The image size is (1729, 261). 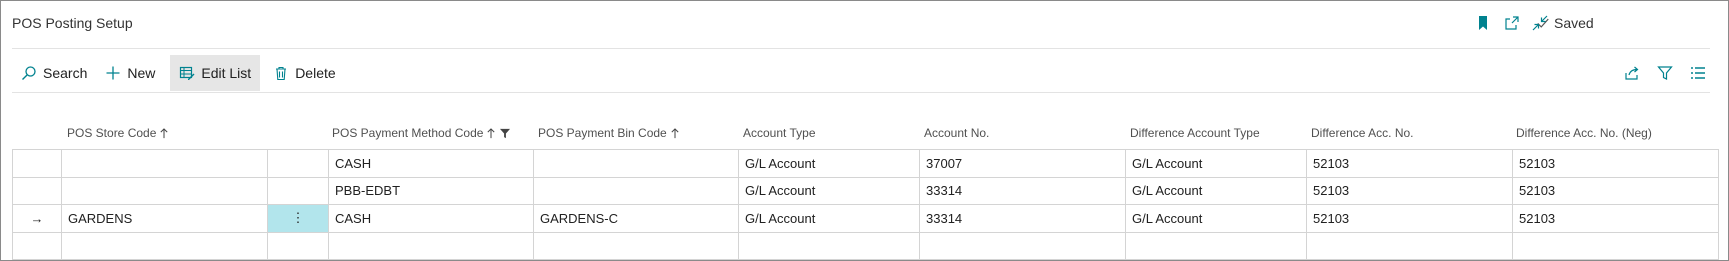 I want to click on search-icon, so click(x=29, y=73).